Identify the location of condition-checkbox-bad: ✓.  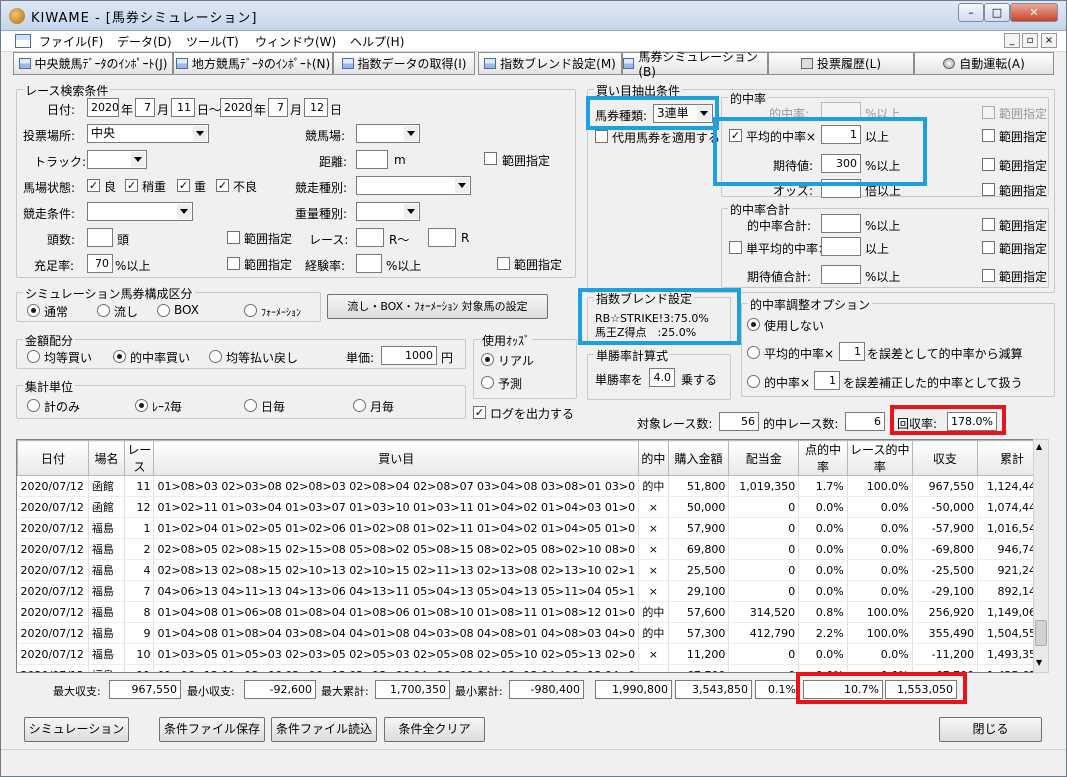
(222, 185).